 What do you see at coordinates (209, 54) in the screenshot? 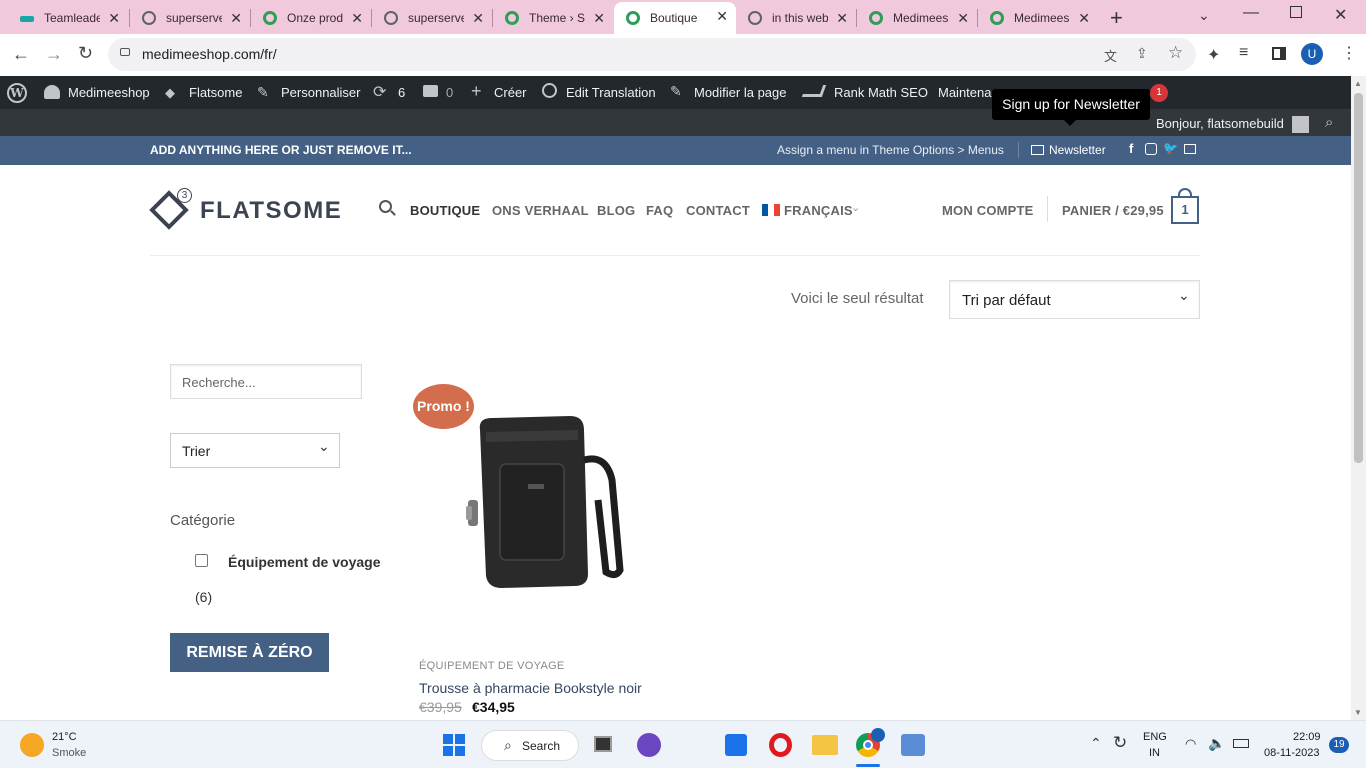
I see `url-text: medimeeshop.com/fr/` at bounding box center [209, 54].